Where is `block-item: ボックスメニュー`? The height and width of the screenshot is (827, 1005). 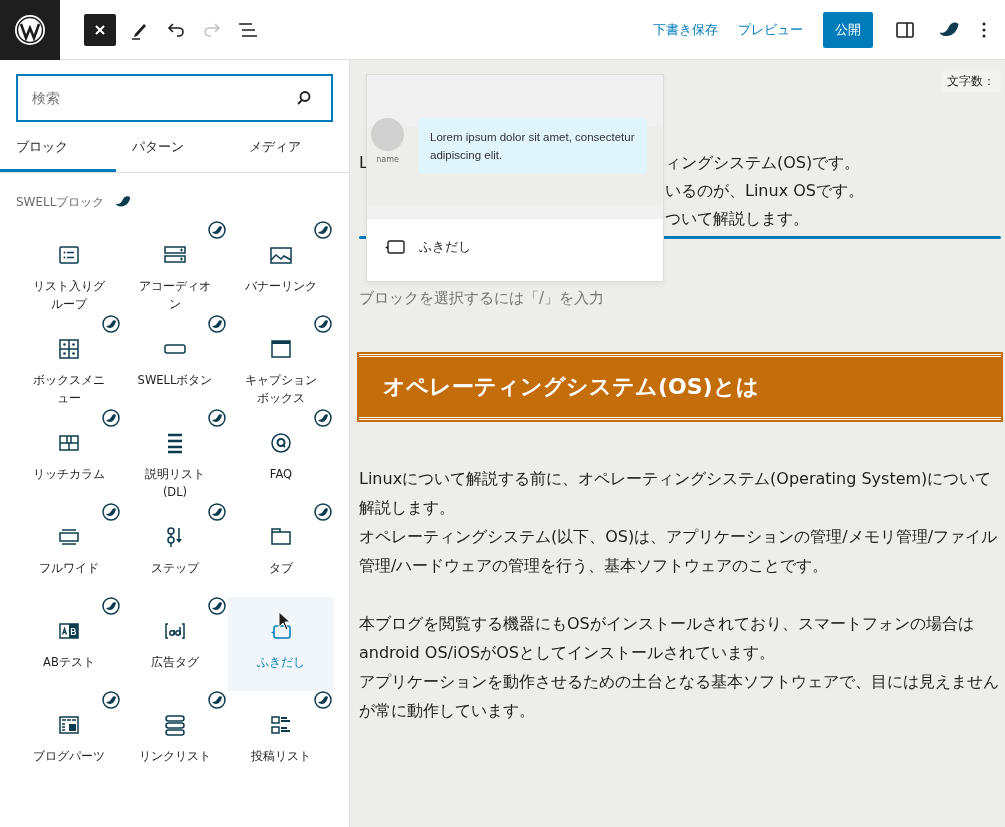 block-item: ボックスメニュー is located at coordinates (69, 362).